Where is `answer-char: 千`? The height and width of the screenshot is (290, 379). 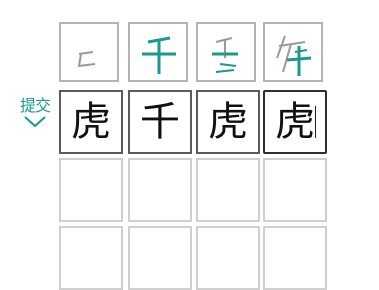 answer-char: 千 is located at coordinates (160, 122).